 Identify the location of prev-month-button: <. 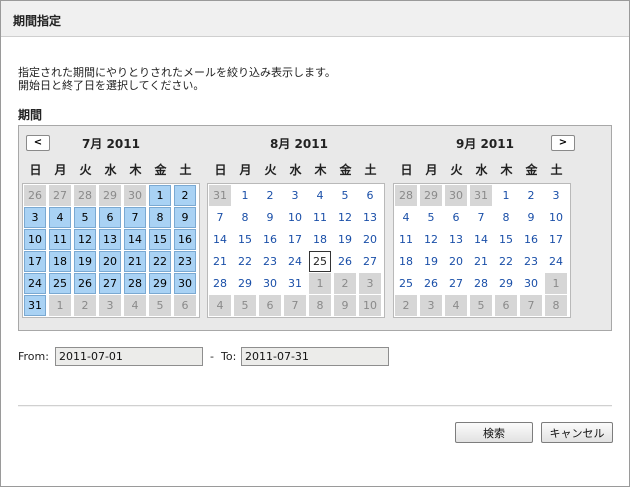
(38, 143).